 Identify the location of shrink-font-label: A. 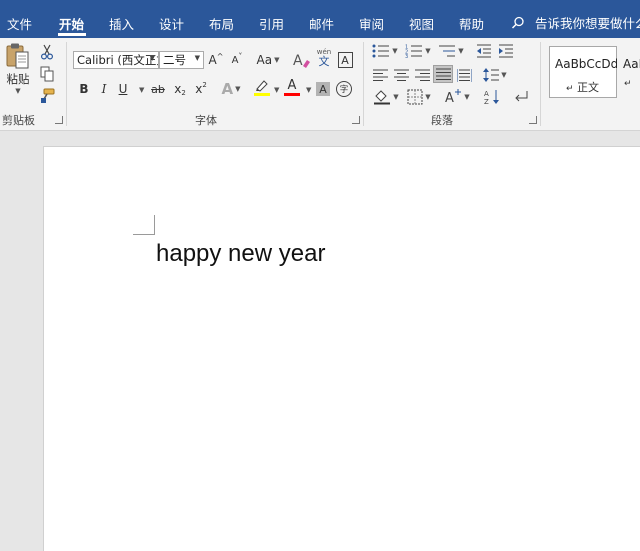
(235, 60).